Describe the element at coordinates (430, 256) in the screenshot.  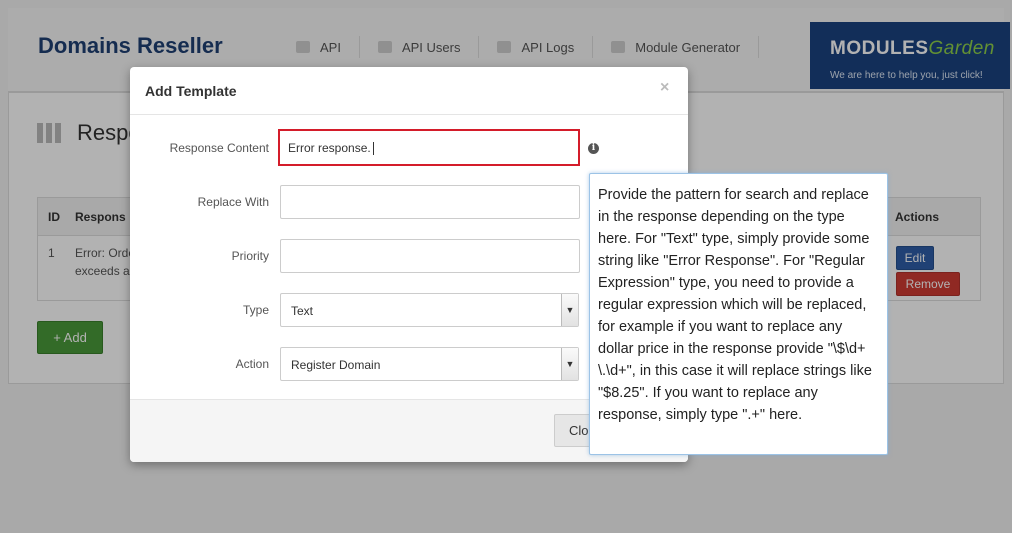
I see `priority-input` at that location.